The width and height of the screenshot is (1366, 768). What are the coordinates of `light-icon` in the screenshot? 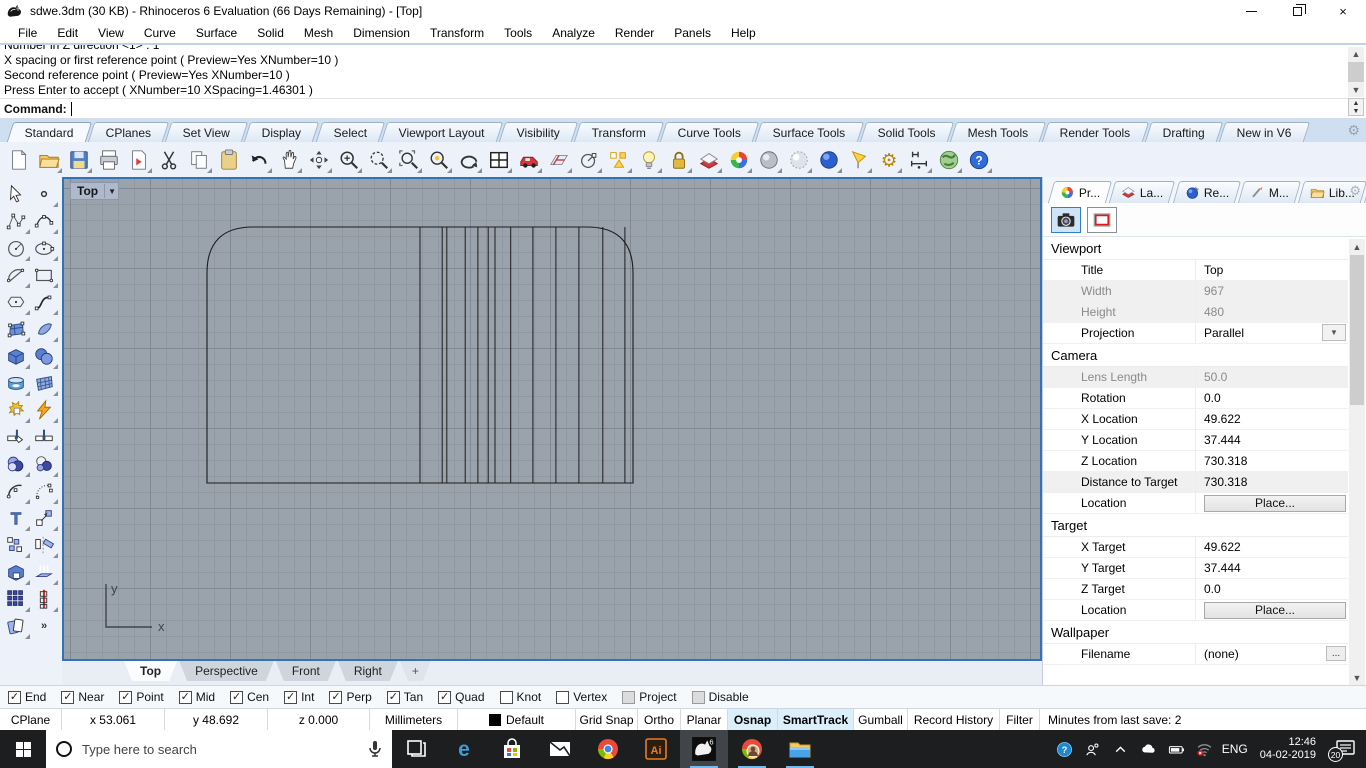 It's located at (649, 160).